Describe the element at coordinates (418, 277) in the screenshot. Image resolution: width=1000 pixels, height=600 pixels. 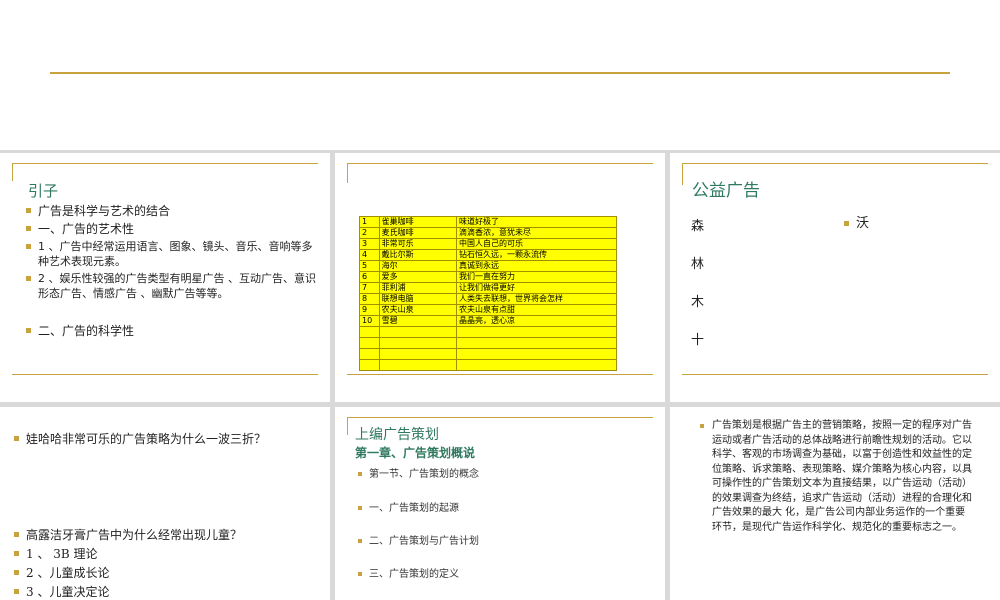
I see `brand-name: 爱多` at that location.